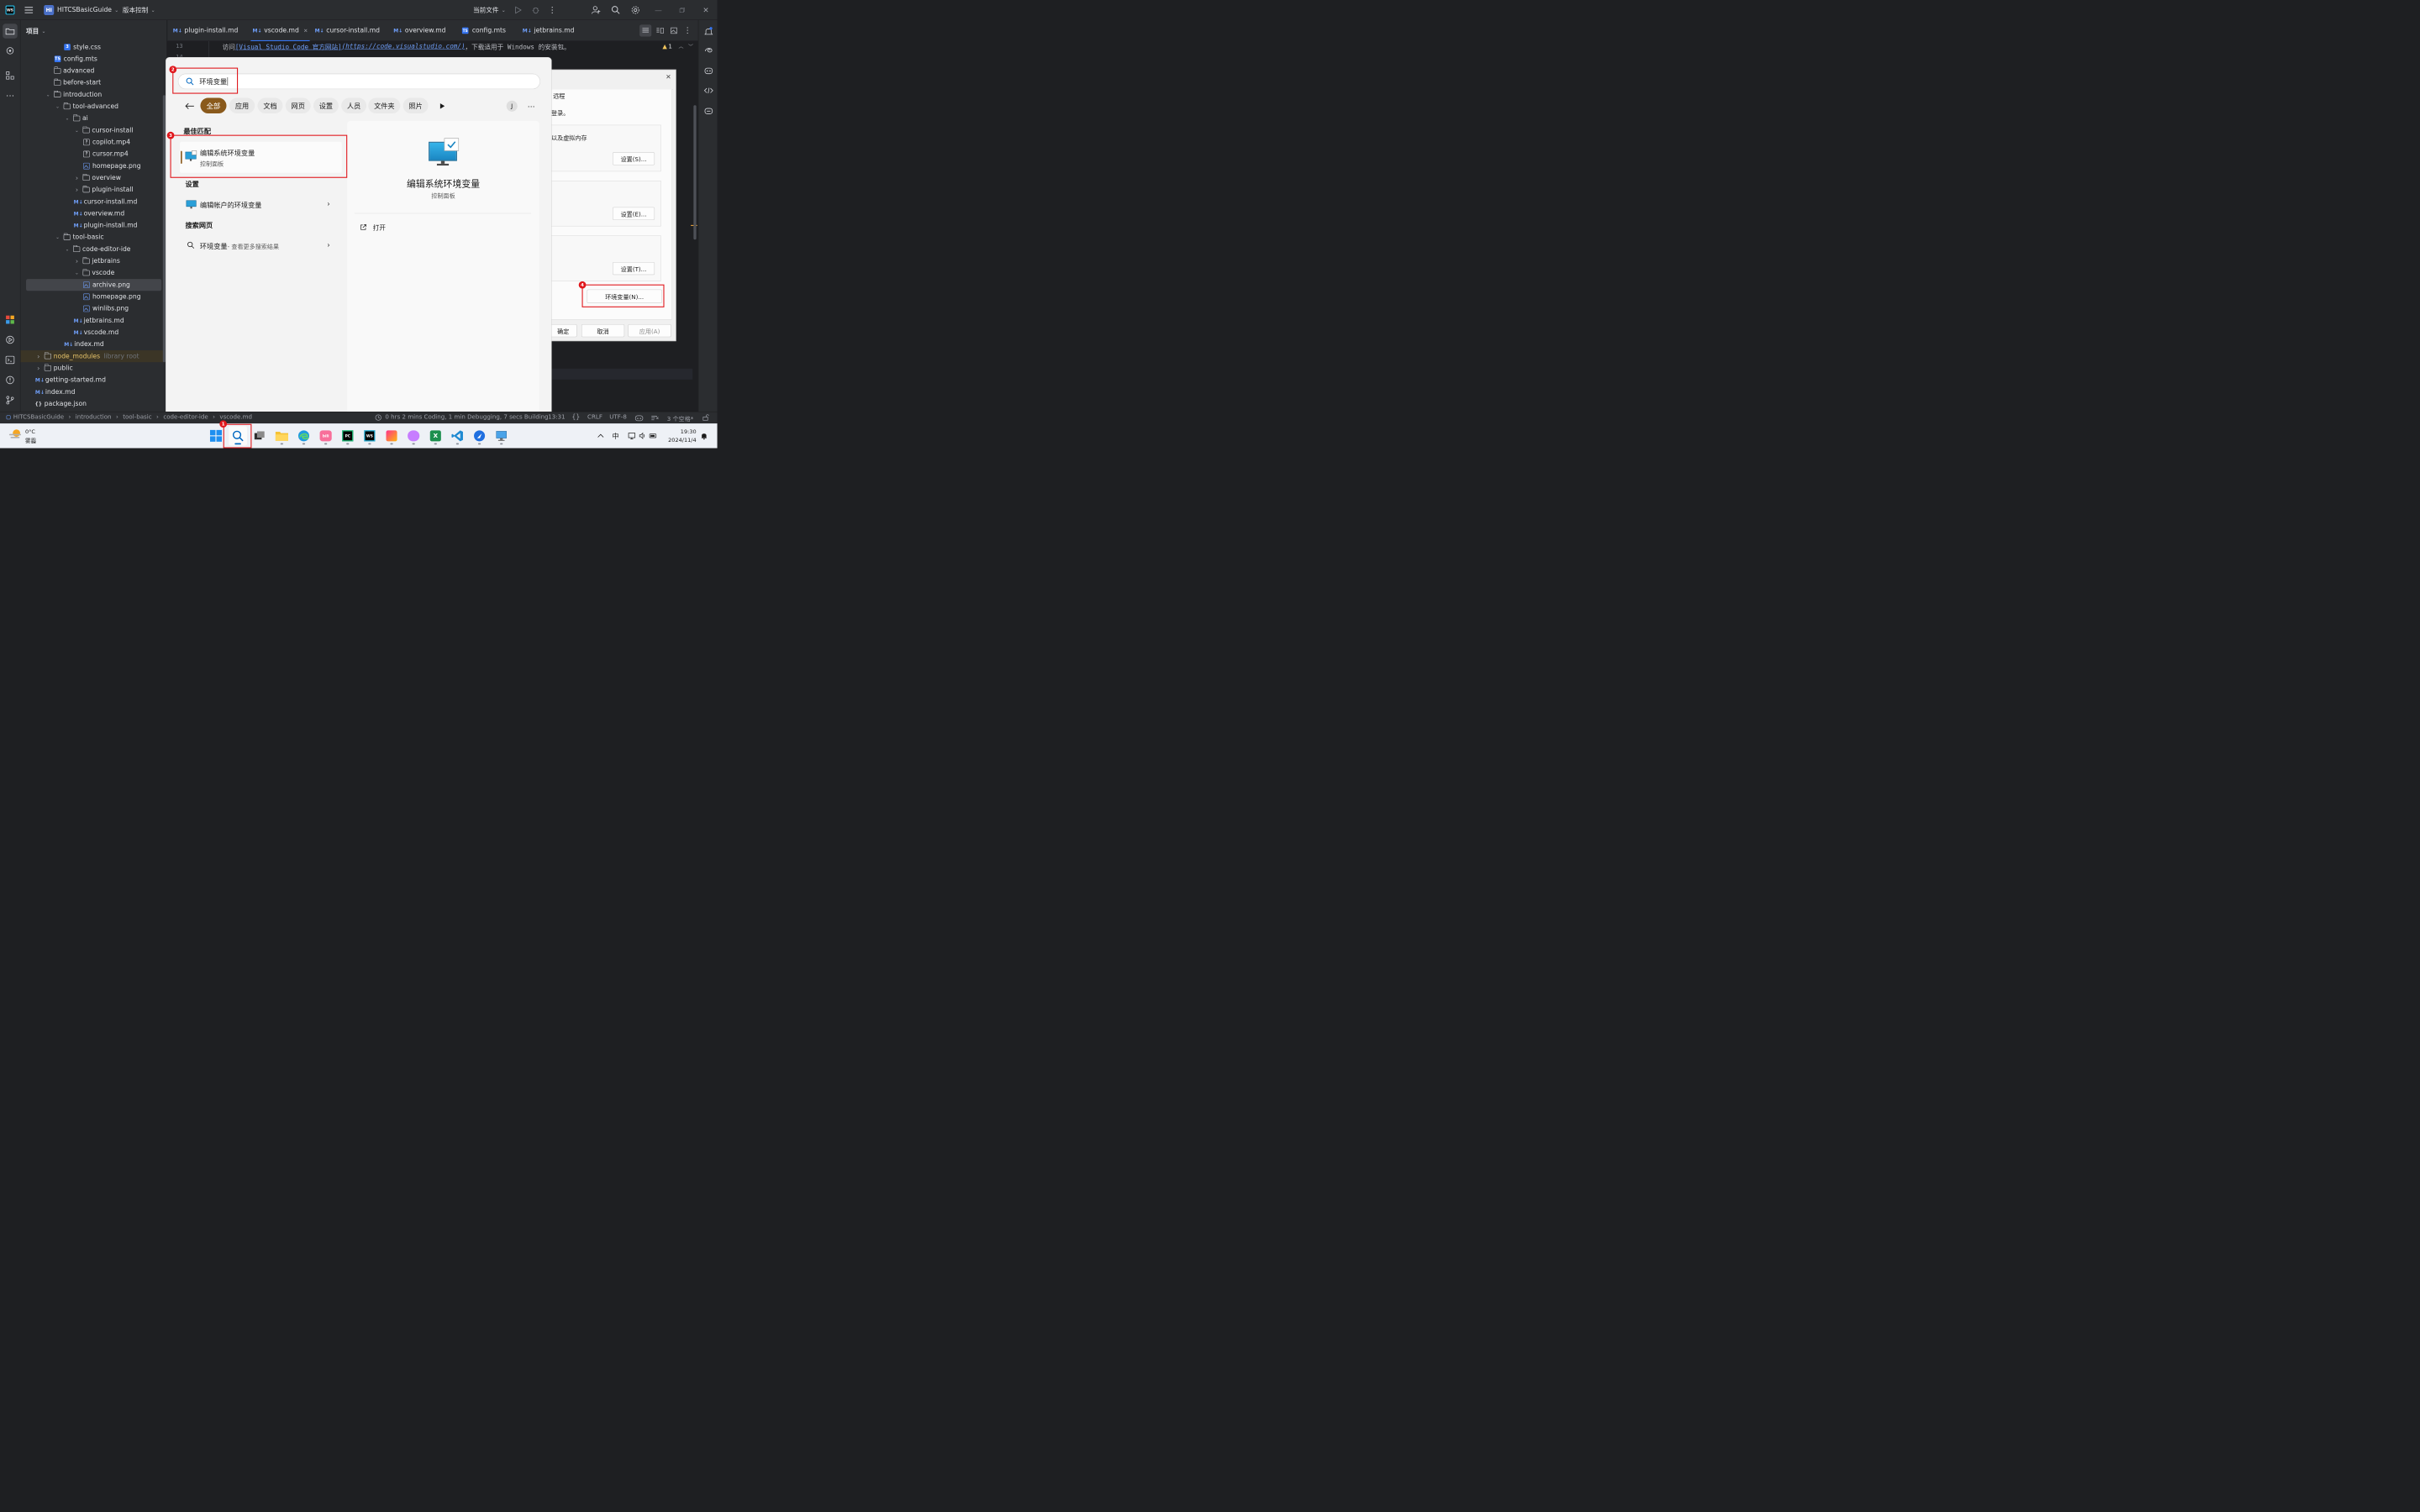  What do you see at coordinates (643, 435) in the screenshot?
I see `system-tray` at bounding box center [643, 435].